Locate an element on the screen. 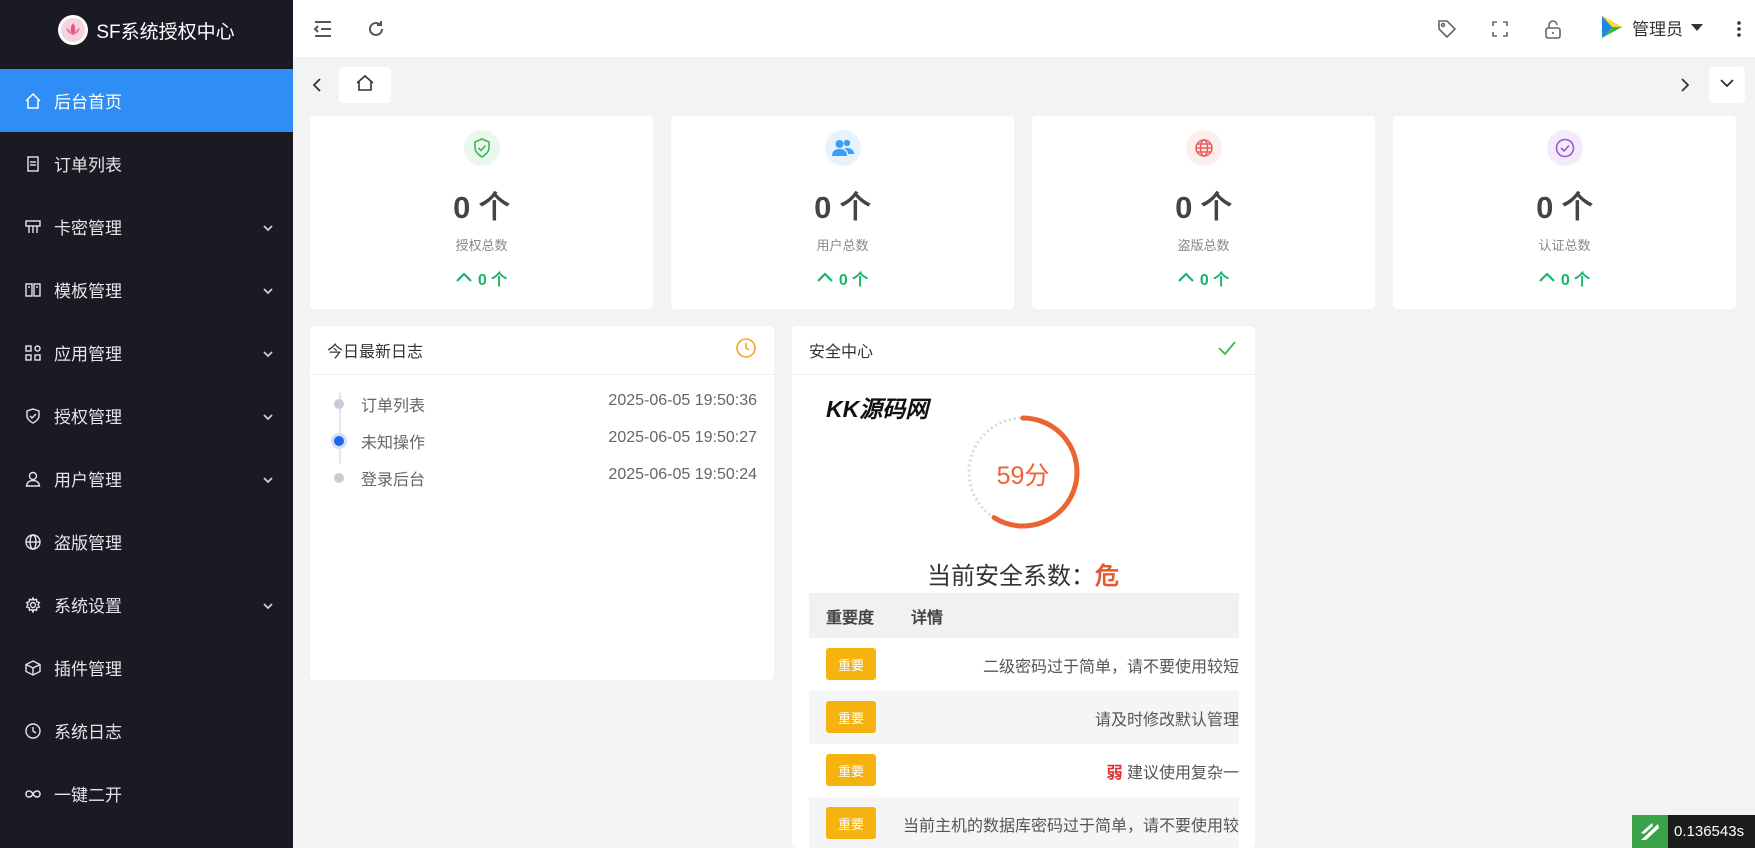 The height and width of the screenshot is (848, 1755). sidebar-item-1: 订单列表 is located at coordinates (146, 163).